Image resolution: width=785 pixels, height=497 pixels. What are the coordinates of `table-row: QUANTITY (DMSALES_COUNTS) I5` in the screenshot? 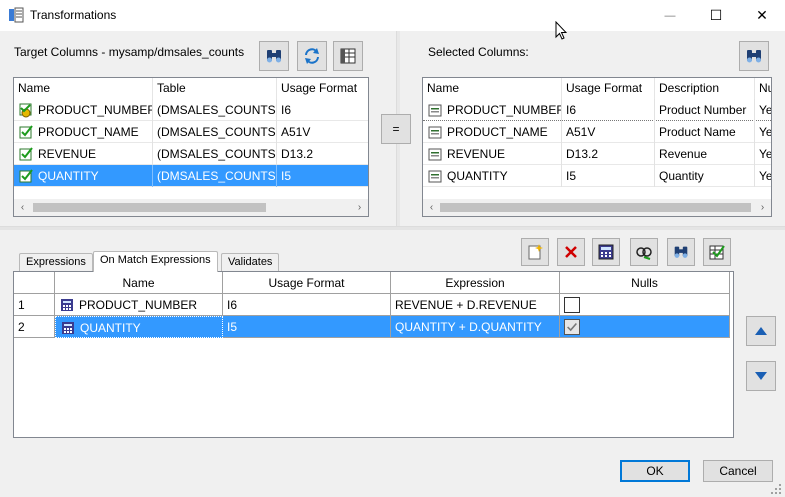 It's located at (191, 176).